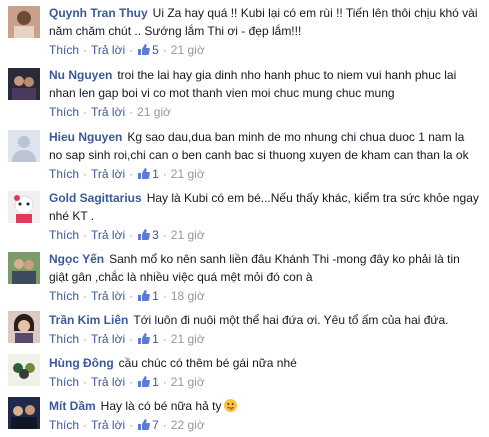 The image size is (489, 437). I want to click on comment-author: Hùng Đông, so click(81, 363).